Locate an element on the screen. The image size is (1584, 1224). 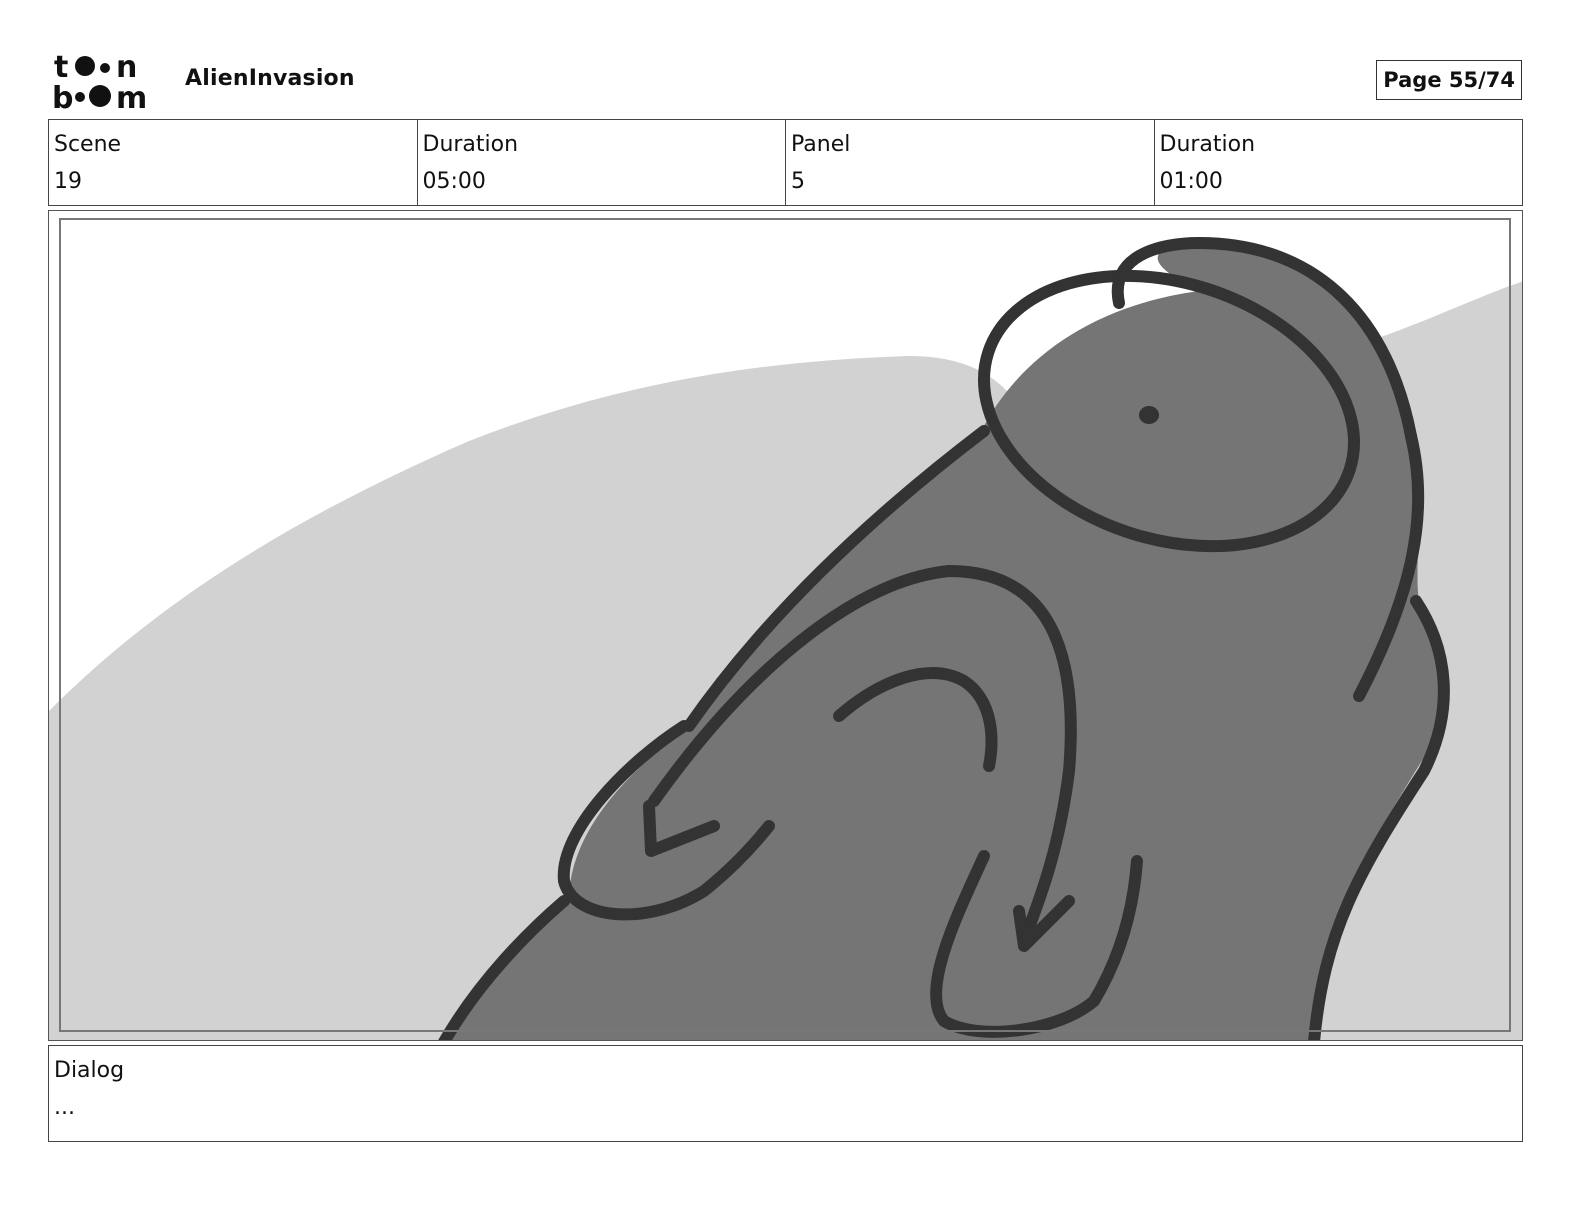
project-title: AlienInvasion is located at coordinates (270, 78).